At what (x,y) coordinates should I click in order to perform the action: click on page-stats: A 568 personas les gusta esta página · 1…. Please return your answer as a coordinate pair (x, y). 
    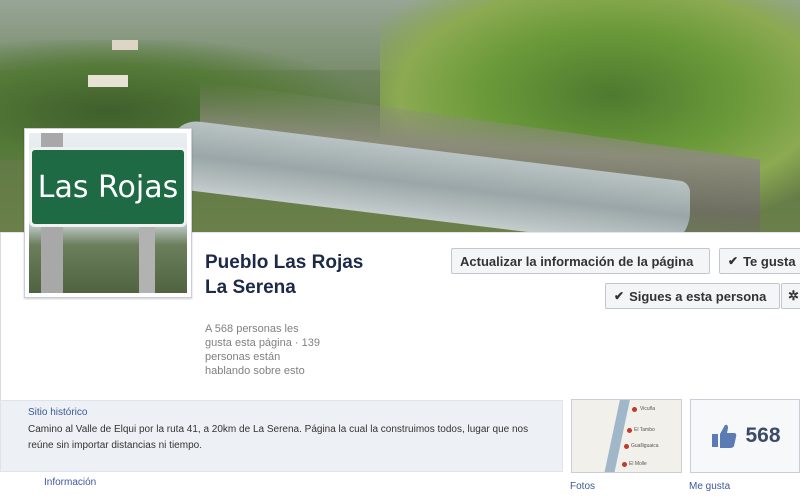
    Looking at the image, I should click on (262, 350).